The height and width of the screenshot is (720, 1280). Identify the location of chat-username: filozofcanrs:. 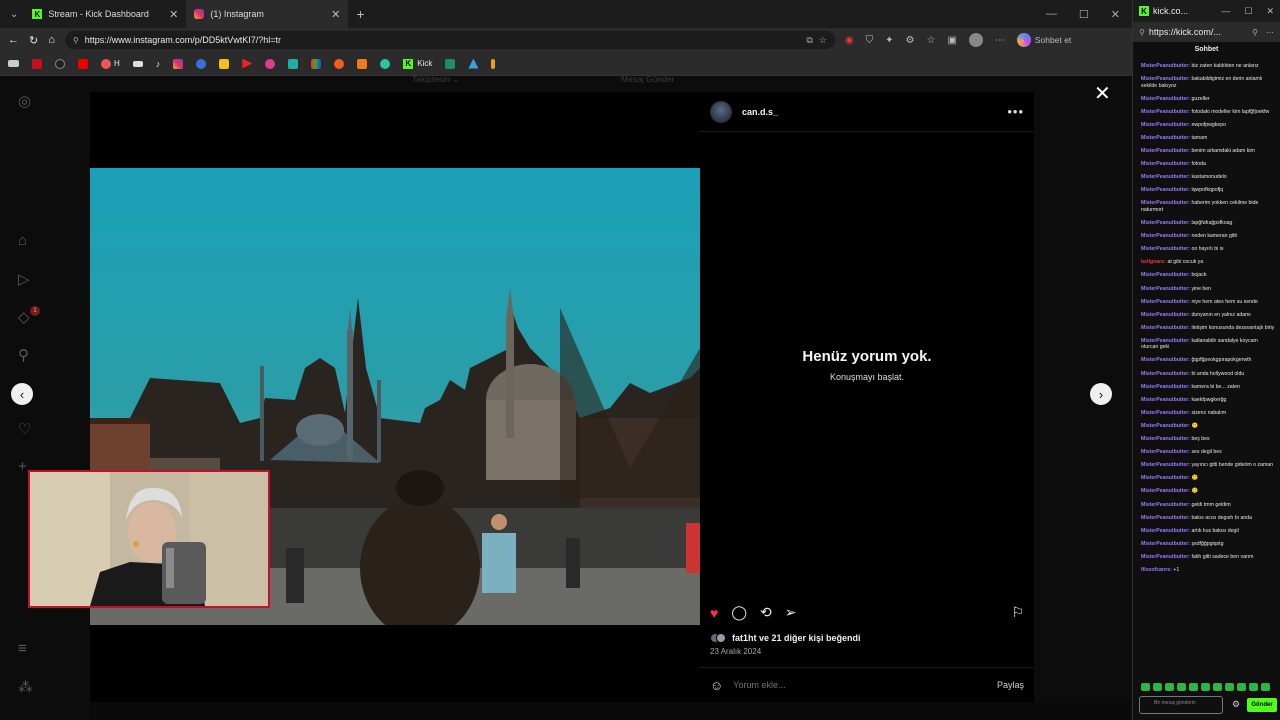
(1156, 570).